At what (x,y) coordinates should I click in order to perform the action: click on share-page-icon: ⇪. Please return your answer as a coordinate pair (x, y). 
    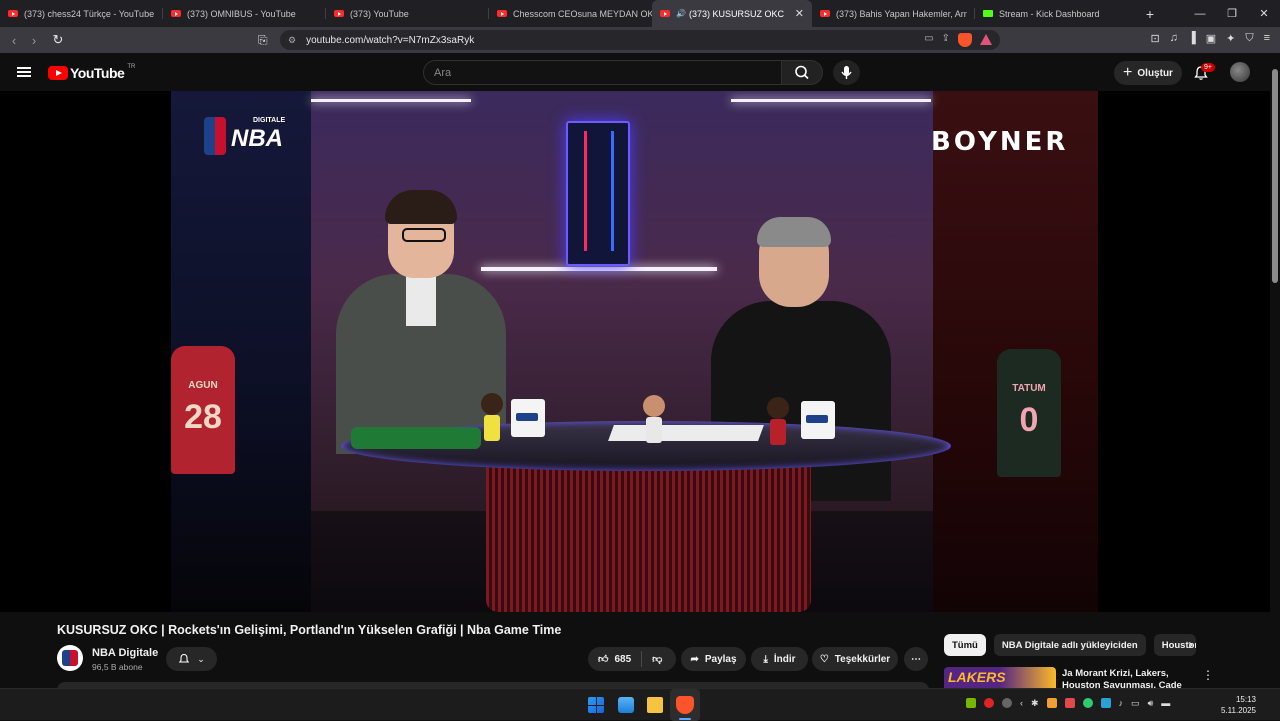
    Looking at the image, I should click on (946, 40).